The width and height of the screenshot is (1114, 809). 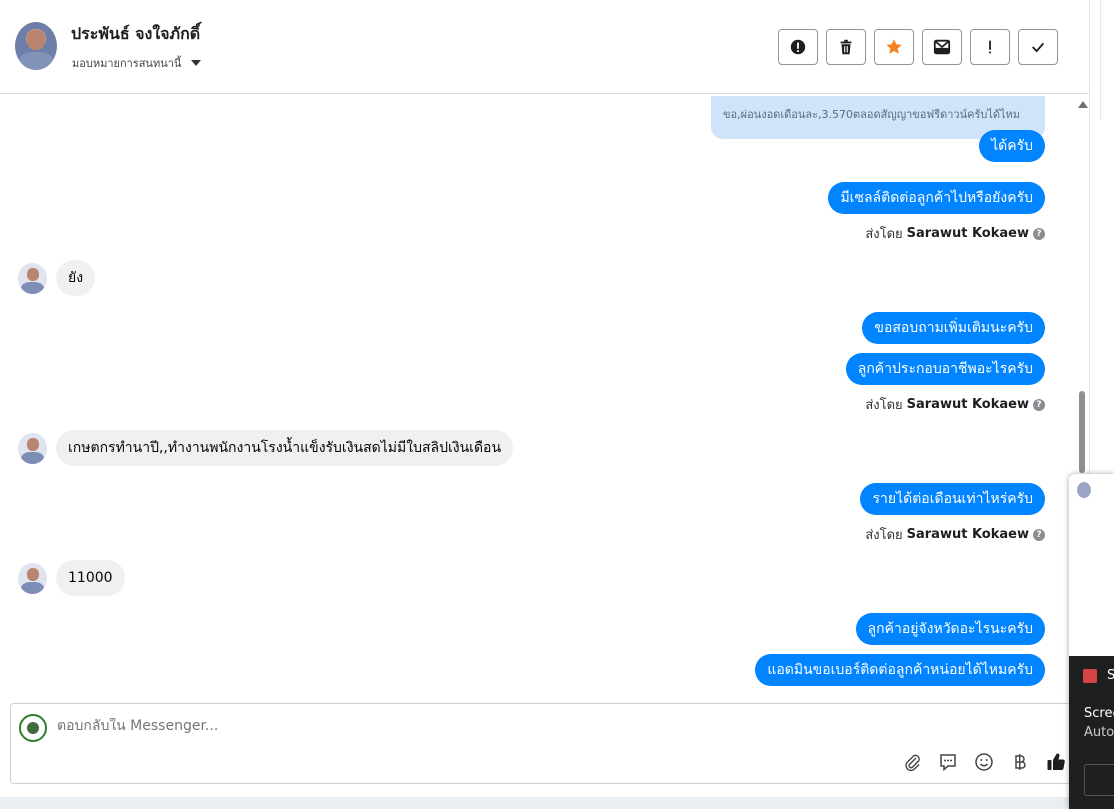 I want to click on delete-button, so click(x=846, y=47).